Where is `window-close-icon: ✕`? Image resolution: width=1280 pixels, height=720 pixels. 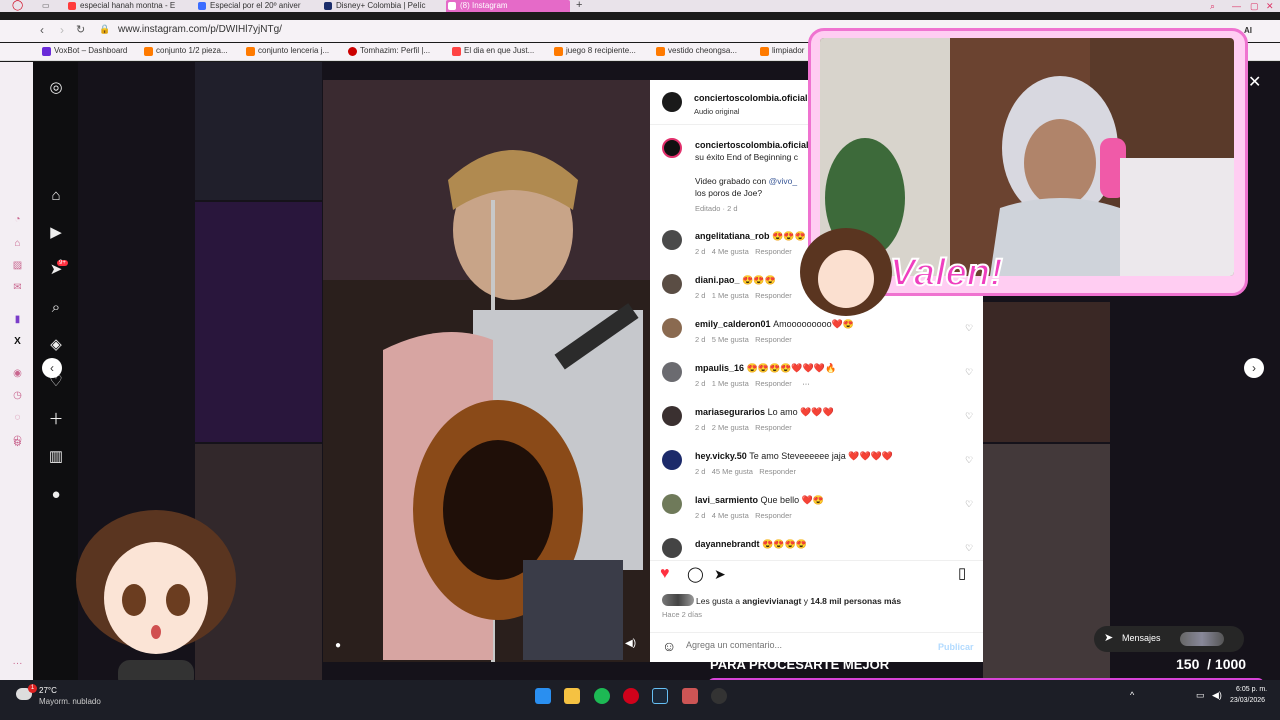
window-close-icon: ✕ is located at coordinates (1270, 6).